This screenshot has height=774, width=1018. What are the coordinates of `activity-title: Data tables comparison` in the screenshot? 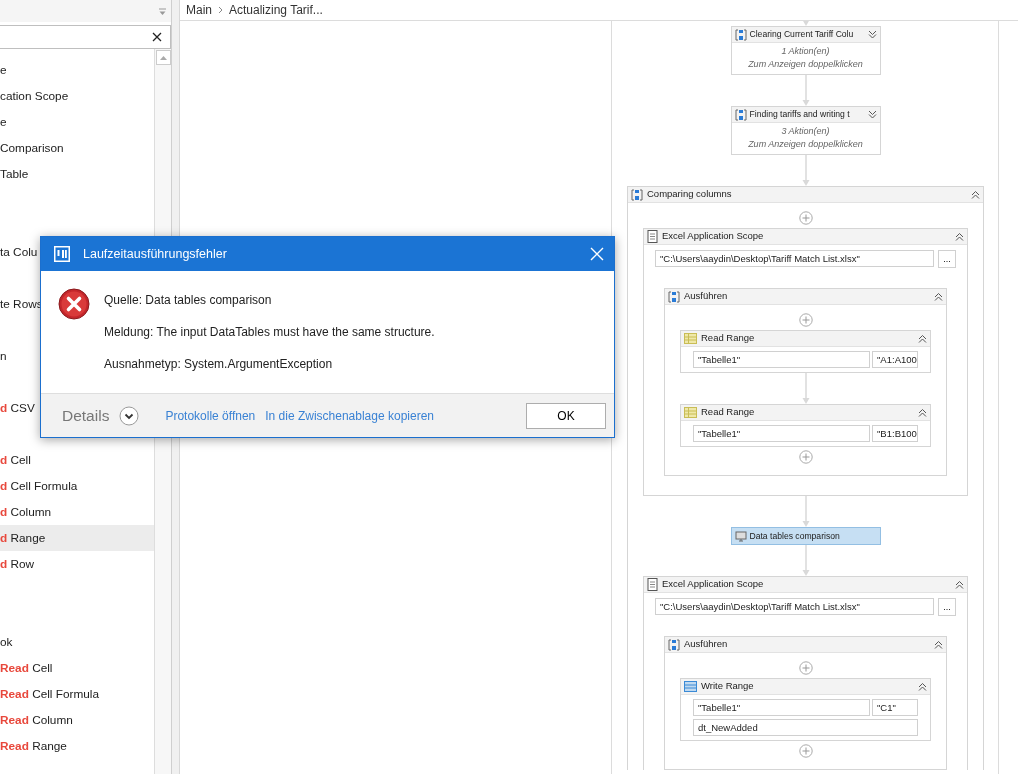 It's located at (795, 536).